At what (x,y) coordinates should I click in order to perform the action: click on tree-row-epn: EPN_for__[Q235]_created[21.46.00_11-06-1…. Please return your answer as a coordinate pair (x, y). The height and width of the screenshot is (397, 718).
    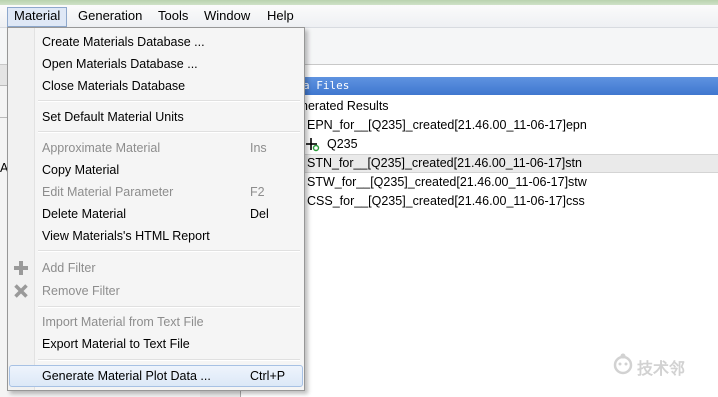
    Looking at the image, I should click on (479, 125).